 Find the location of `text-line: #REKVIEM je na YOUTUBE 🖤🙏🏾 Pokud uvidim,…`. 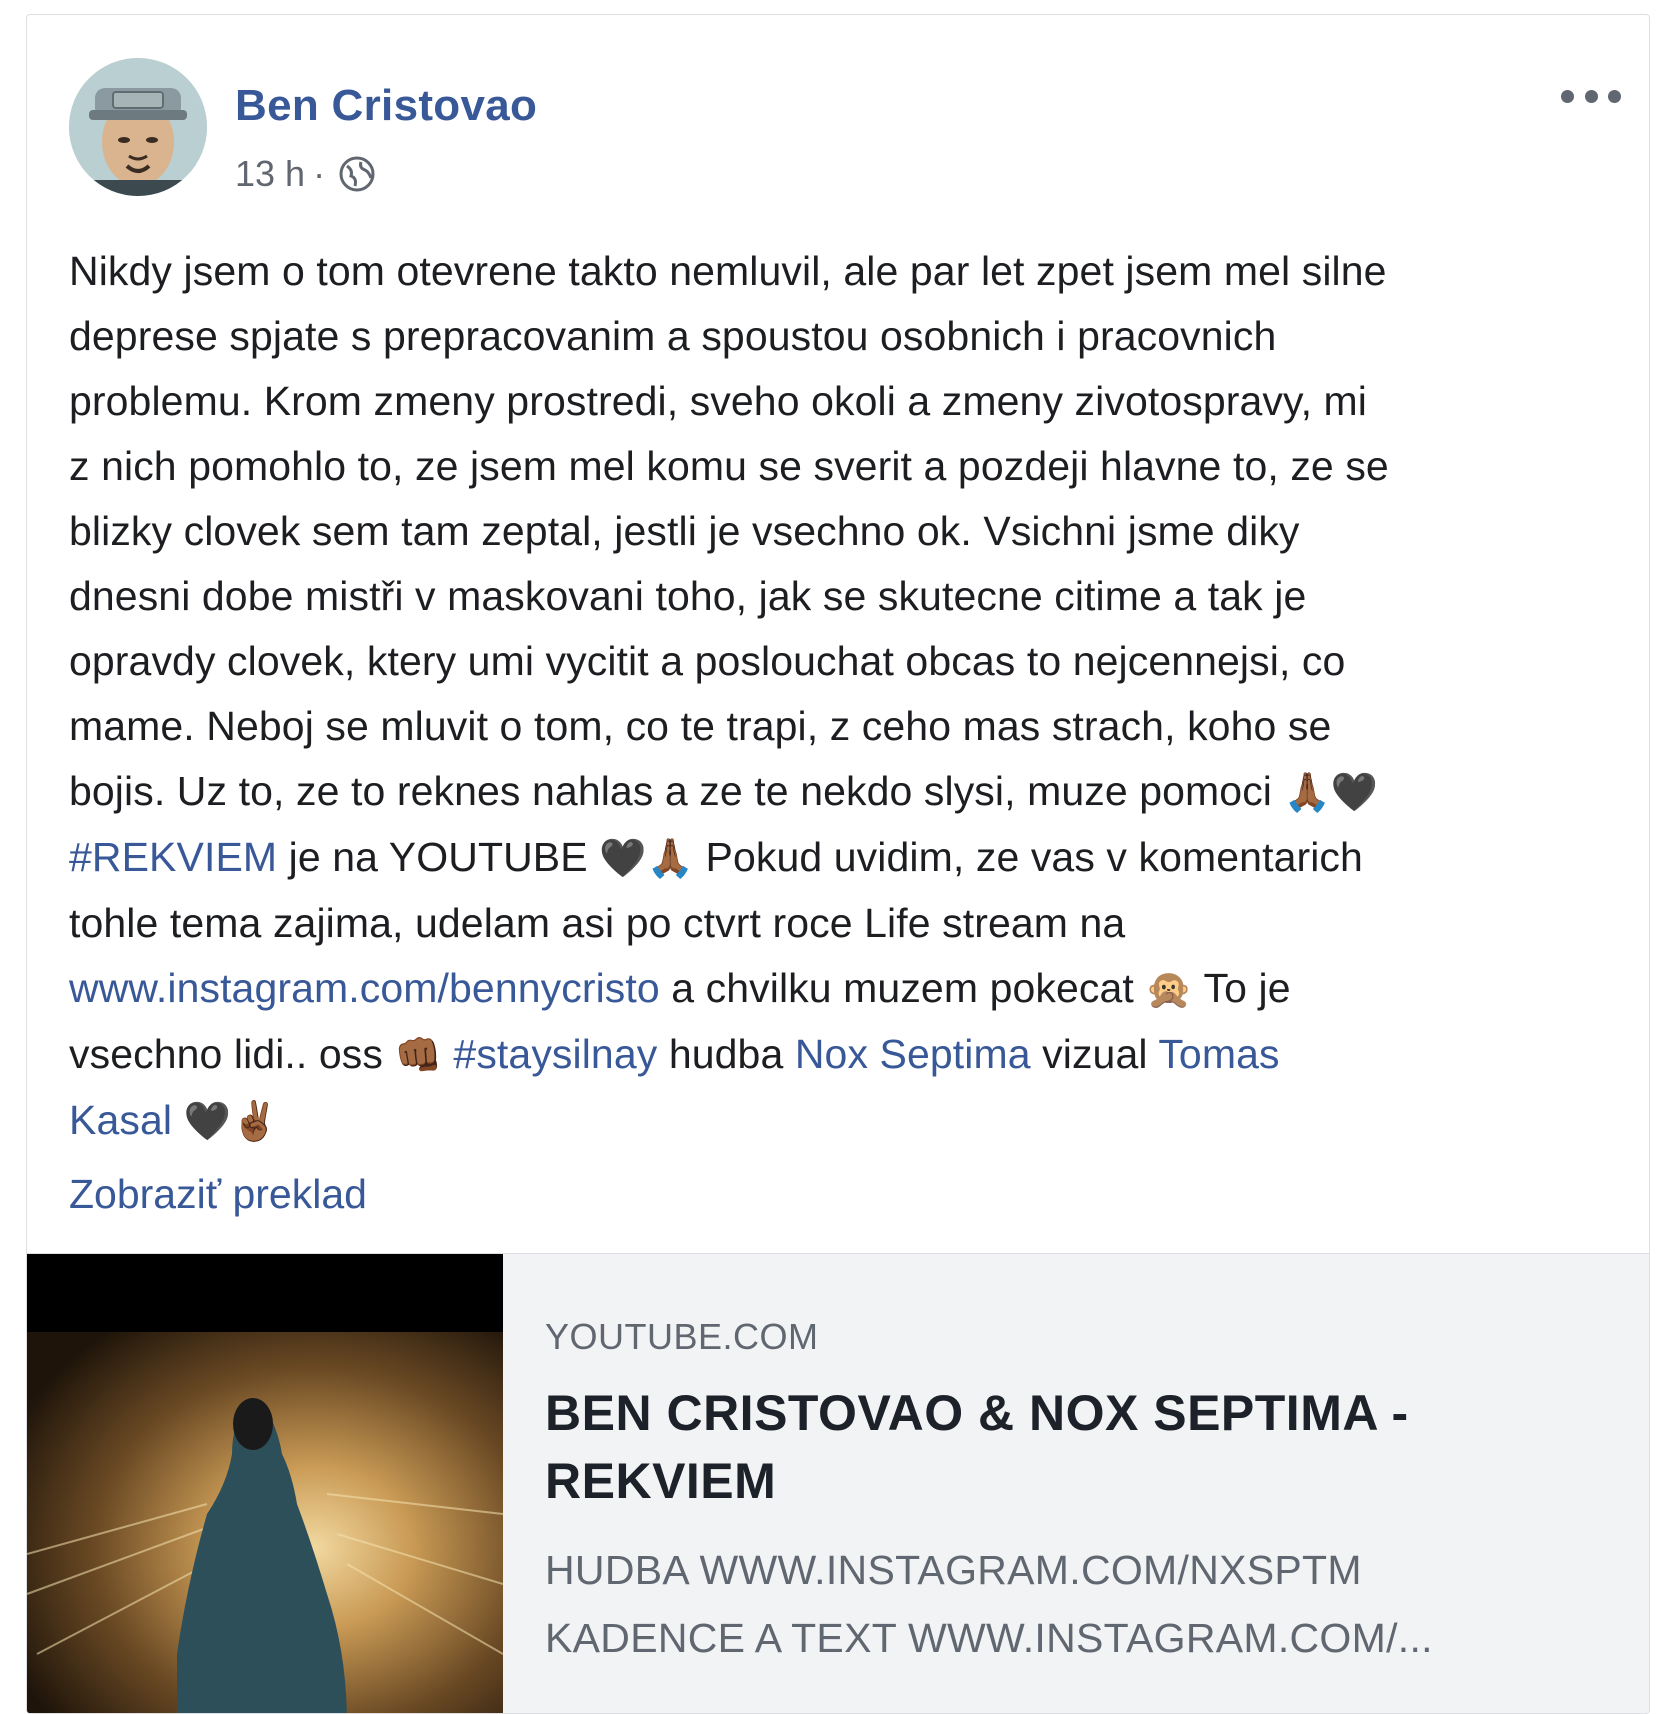

text-line: #REKVIEM je na YOUTUBE 🖤🙏🏾 Pokud uvidim,… is located at coordinates (849, 858).